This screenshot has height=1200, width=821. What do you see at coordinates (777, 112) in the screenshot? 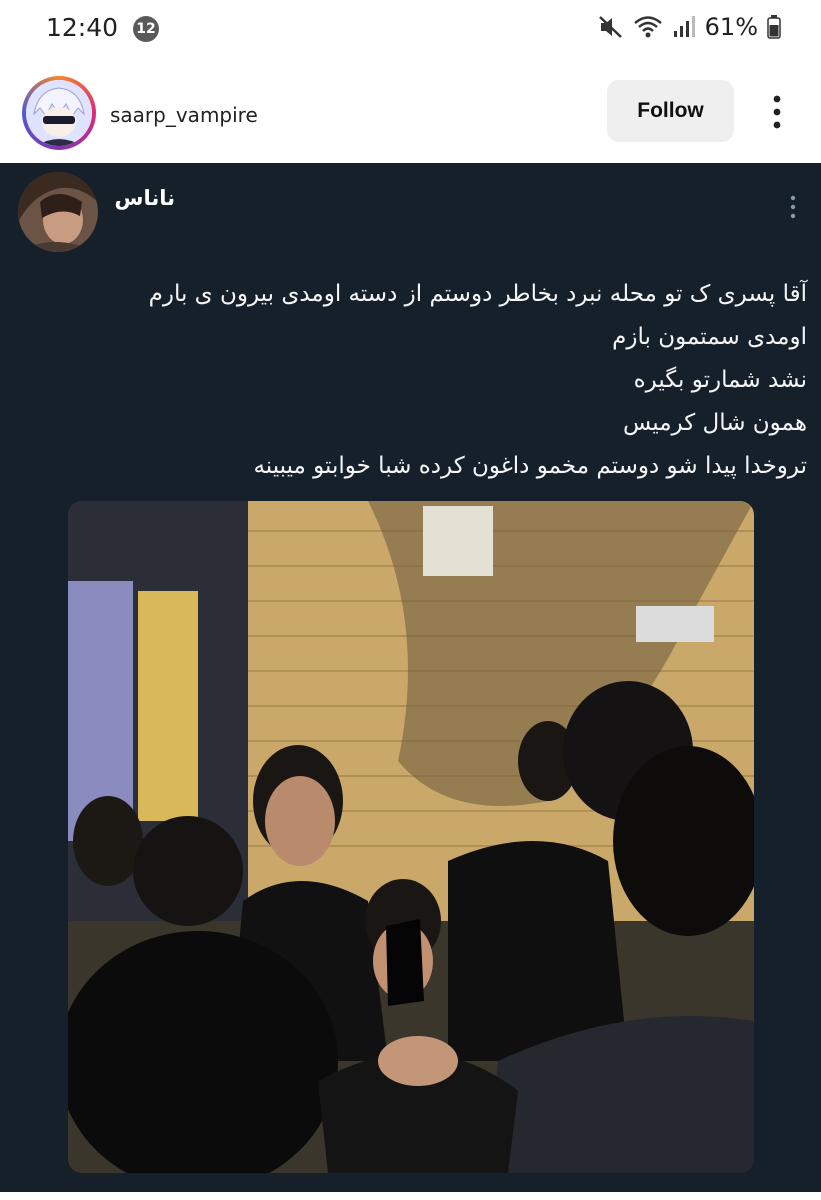
I see `more-options-icon` at bounding box center [777, 112].